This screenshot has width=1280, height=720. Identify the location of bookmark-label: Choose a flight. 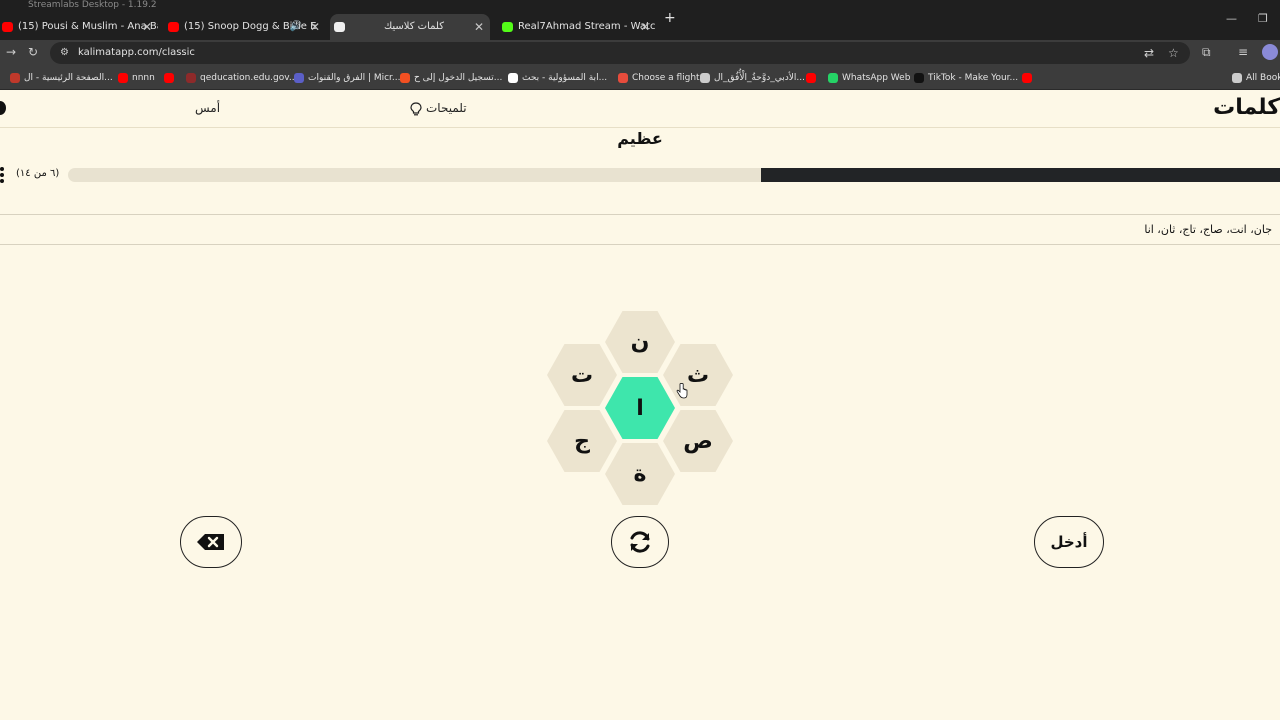
(666, 78).